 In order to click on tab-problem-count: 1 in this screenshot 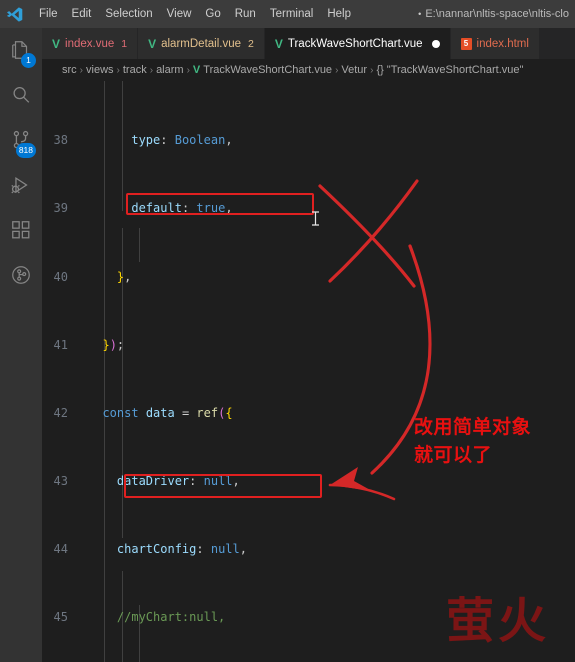, I will do `click(124, 43)`.